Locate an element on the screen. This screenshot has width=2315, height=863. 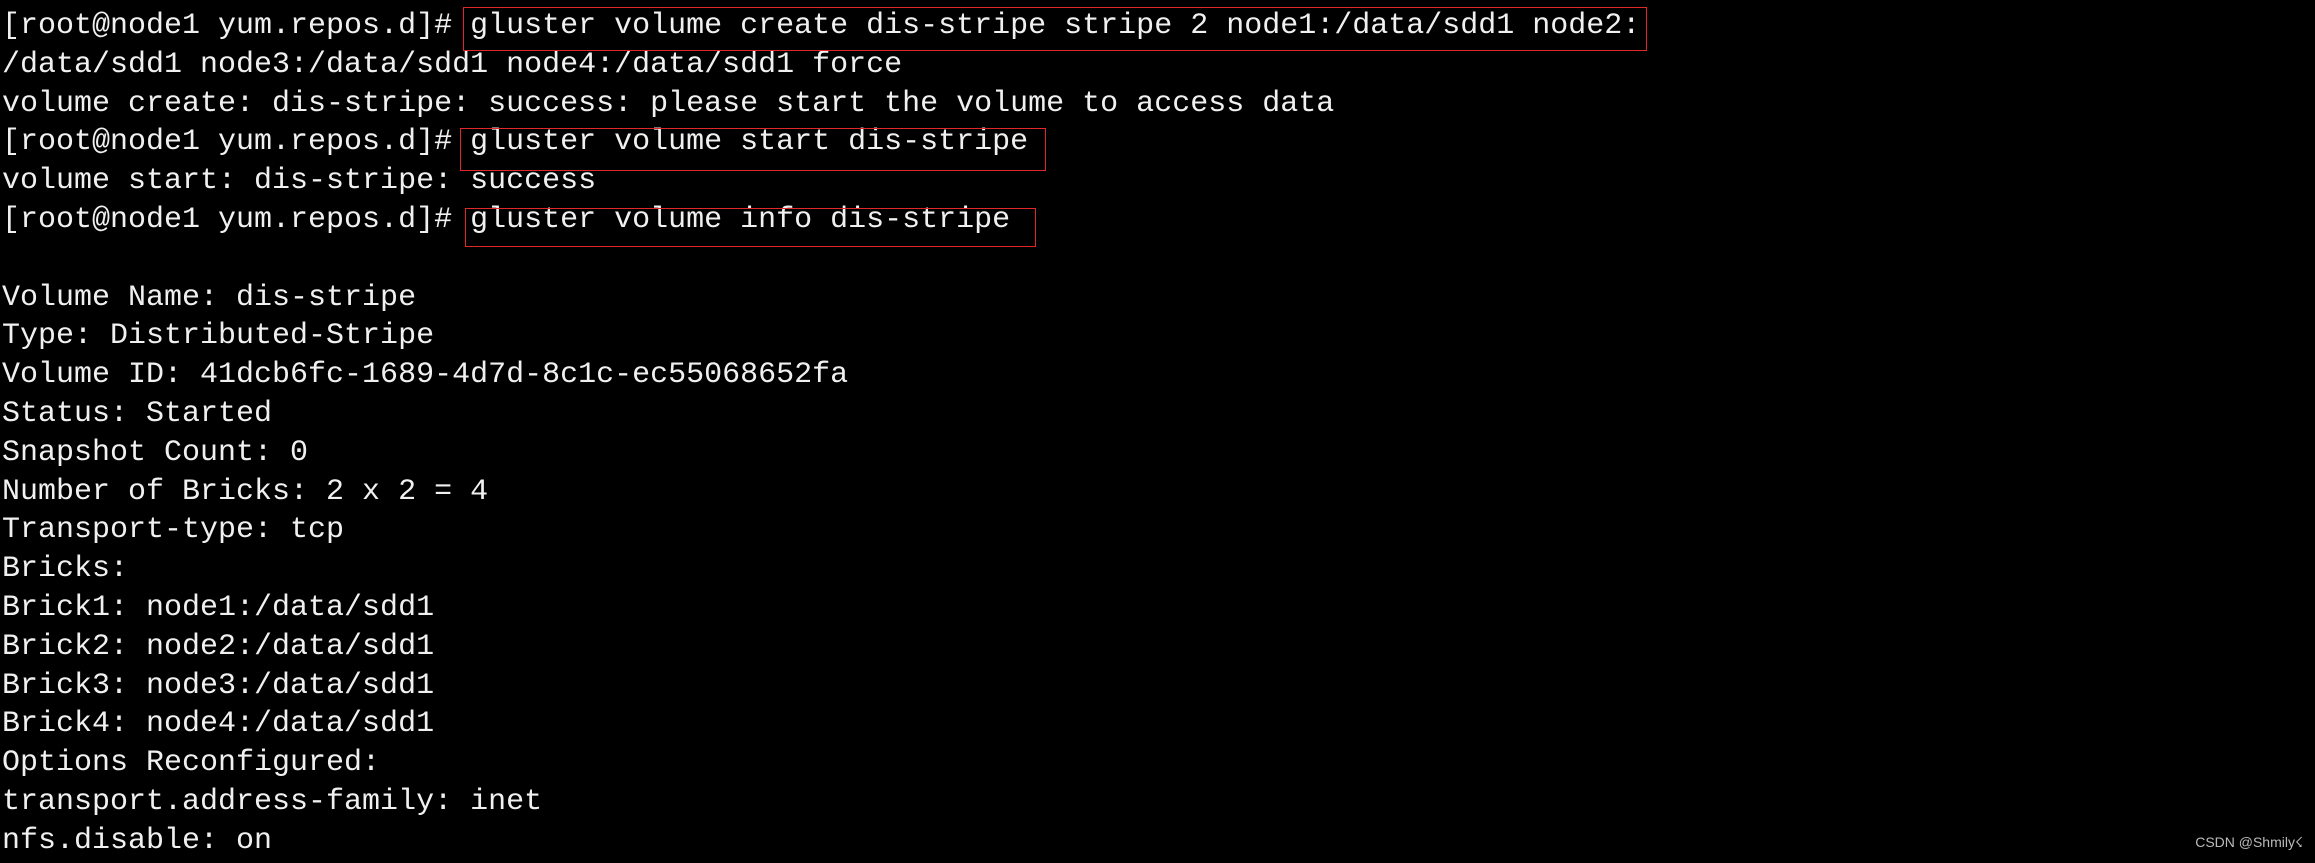
output-line: Number of Bricks: 2 x 2 = 4 is located at coordinates (245, 491).